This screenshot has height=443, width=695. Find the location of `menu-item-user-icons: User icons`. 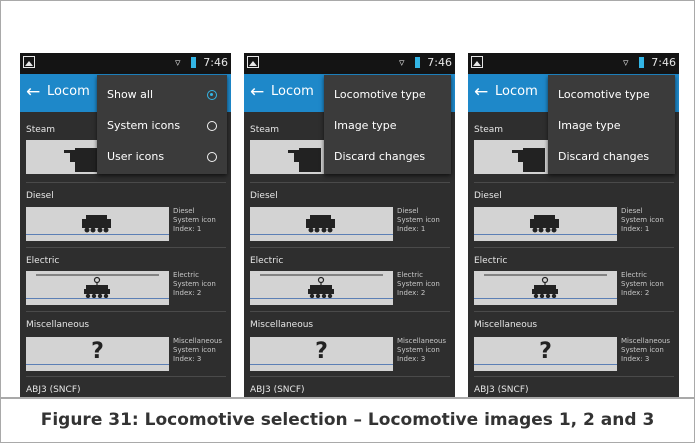

menu-item-user-icons: User icons is located at coordinates (135, 156).